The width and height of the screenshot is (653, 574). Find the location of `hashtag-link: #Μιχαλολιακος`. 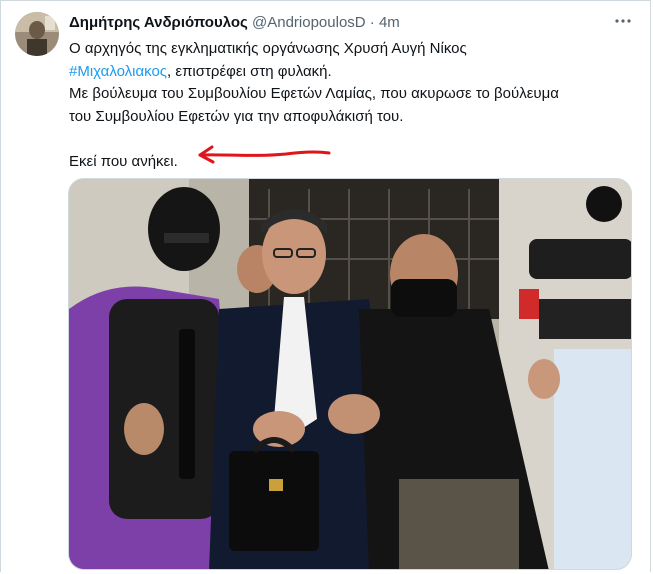

hashtag-link: #Μιχαλολιακος is located at coordinates (118, 71).